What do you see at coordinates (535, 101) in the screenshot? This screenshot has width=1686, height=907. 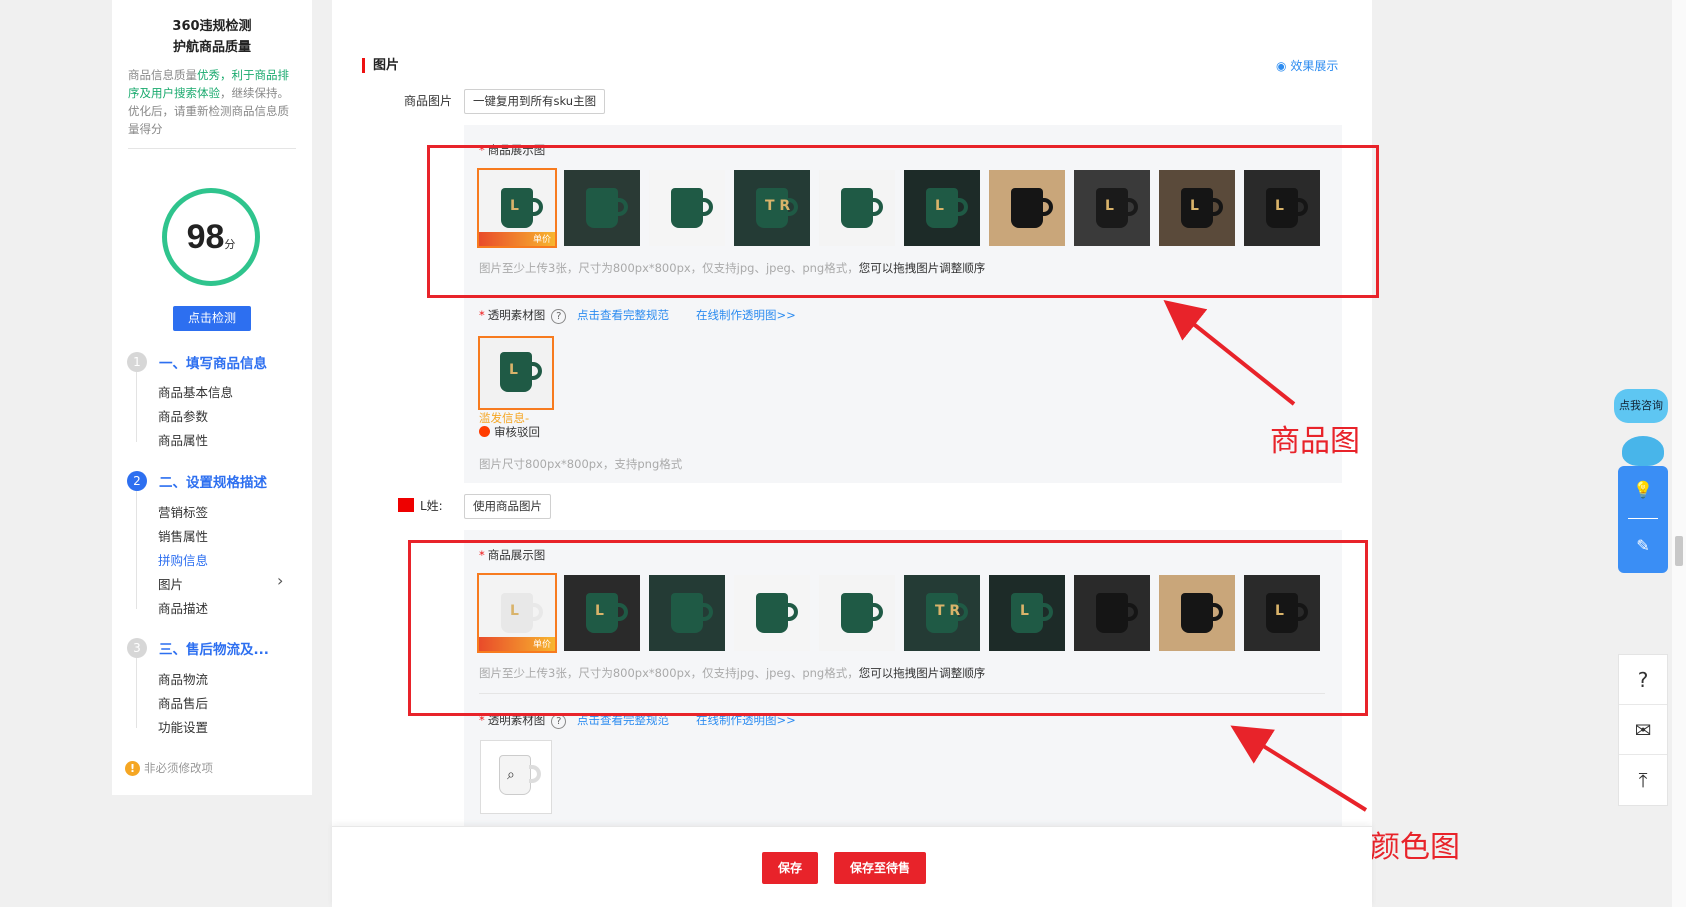 I see `reuse-all-sku-button: 一键复用到所有sku主图` at bounding box center [535, 101].